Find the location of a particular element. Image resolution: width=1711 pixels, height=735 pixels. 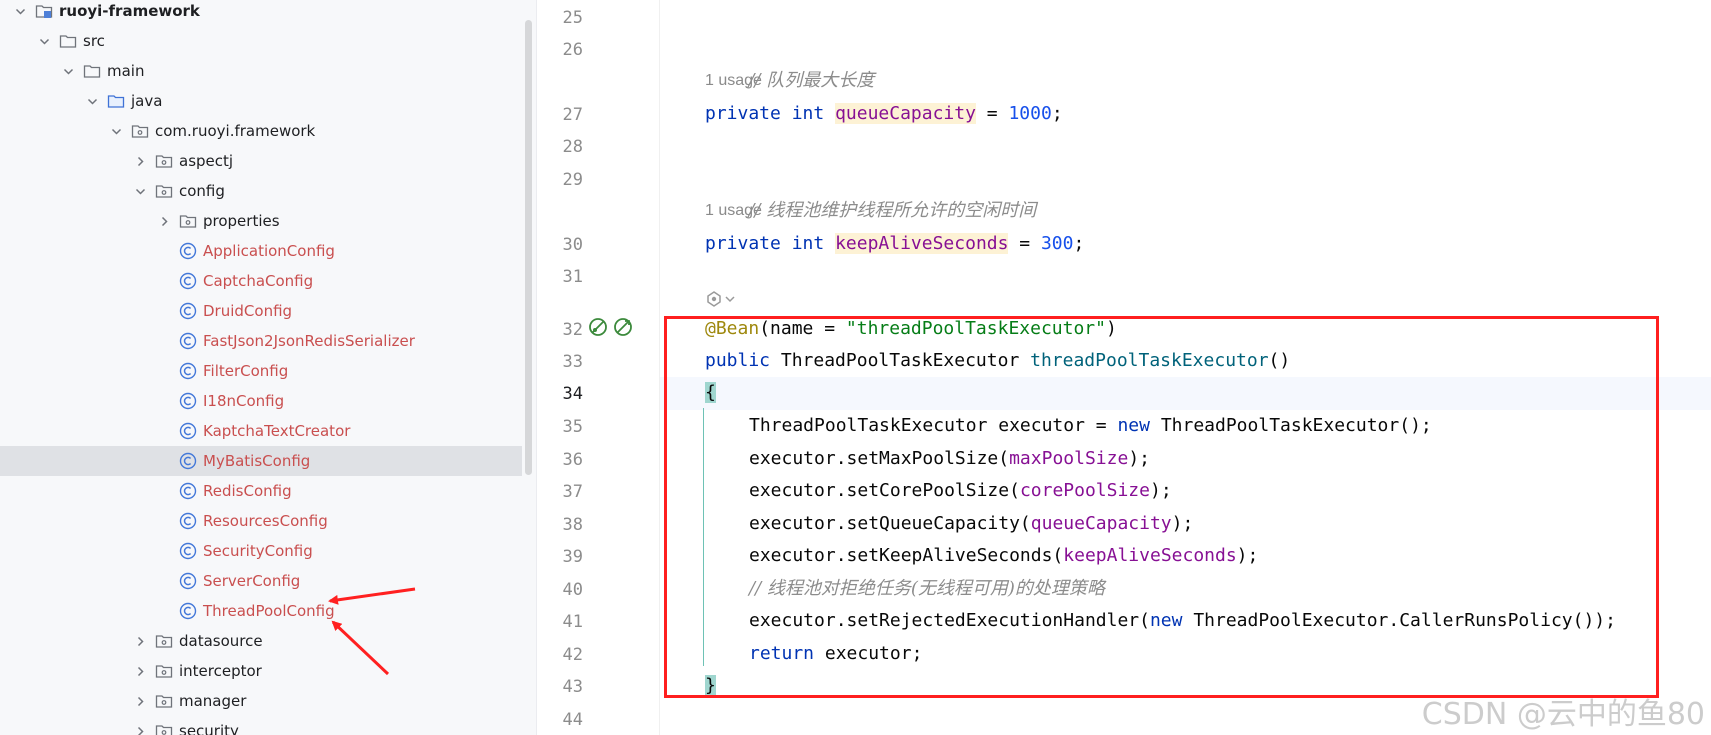

tree-item-fastjson2jsonredisserializer: FastJson2JsonRedisSerializer is located at coordinates (261, 341).